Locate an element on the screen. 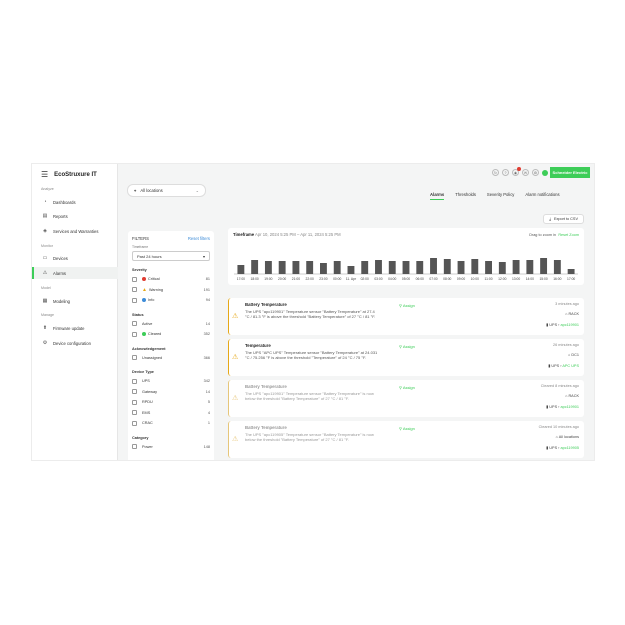 The height and width of the screenshot is (625, 625). filter-warning: ▲ Warning 191 is located at coordinates (171, 290).